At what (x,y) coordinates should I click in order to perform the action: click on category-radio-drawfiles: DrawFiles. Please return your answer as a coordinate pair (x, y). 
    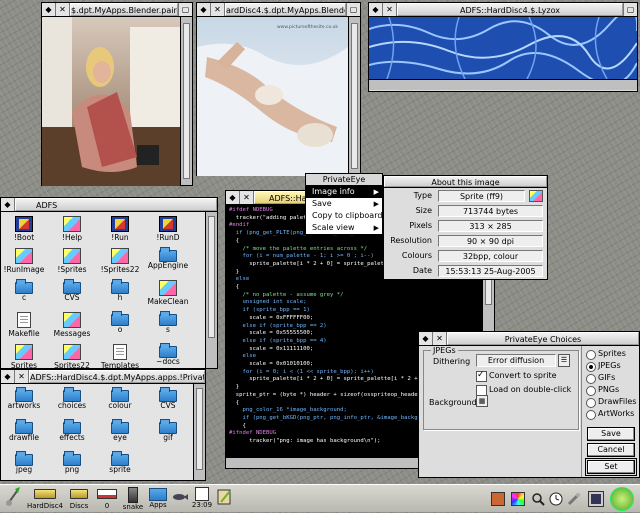
    Looking at the image, I should click on (611, 402).